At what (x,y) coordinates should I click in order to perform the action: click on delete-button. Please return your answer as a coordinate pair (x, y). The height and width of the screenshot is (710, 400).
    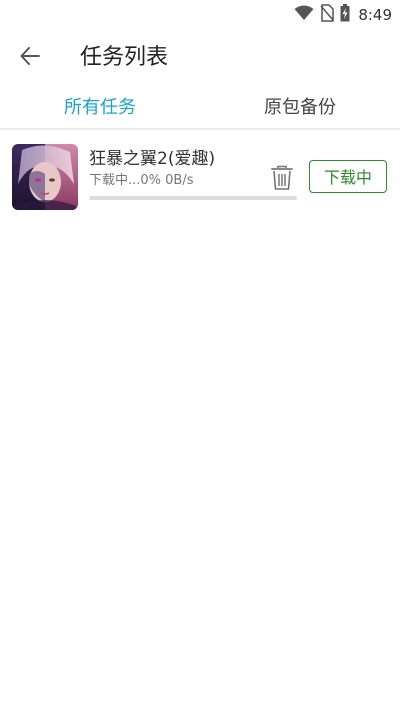
    Looking at the image, I should click on (282, 178).